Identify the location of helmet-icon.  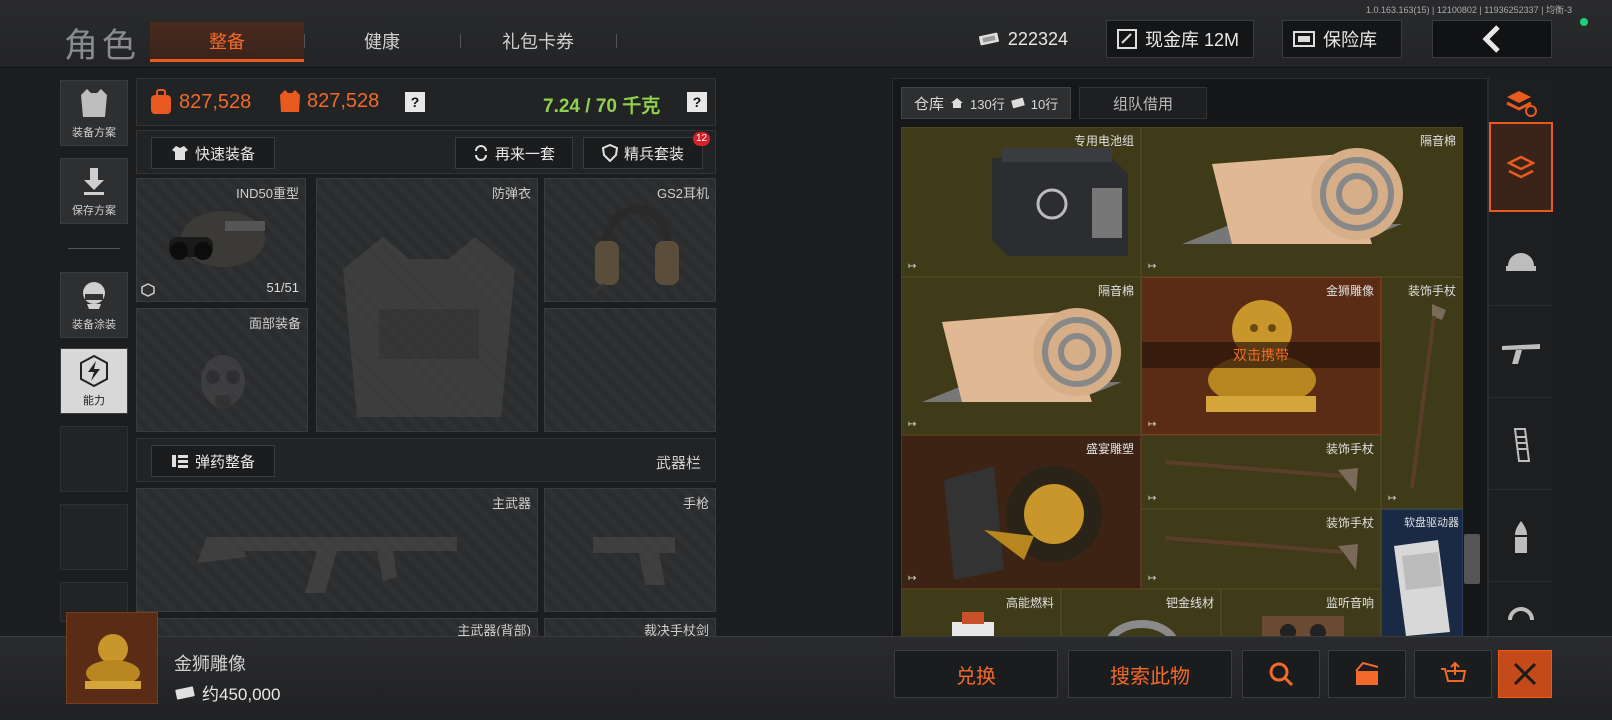
(1521, 261).